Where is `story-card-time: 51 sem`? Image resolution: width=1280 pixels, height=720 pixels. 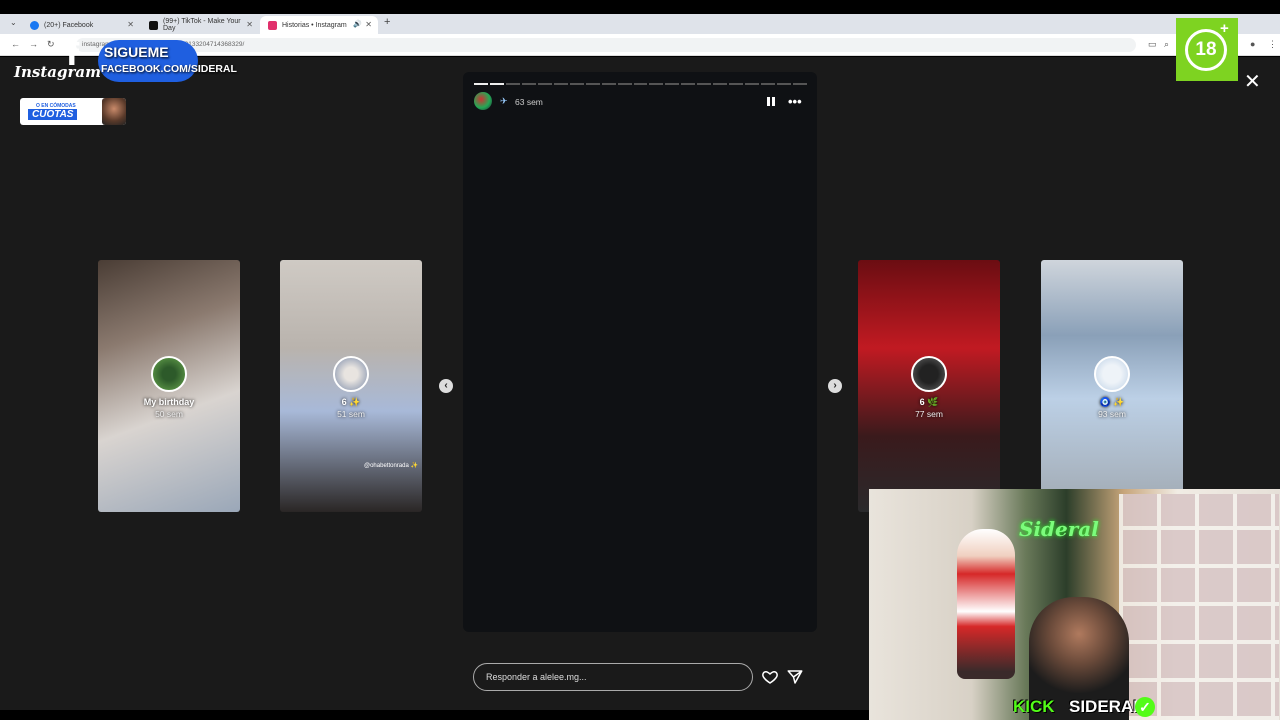 story-card-time: 51 sem is located at coordinates (351, 414).